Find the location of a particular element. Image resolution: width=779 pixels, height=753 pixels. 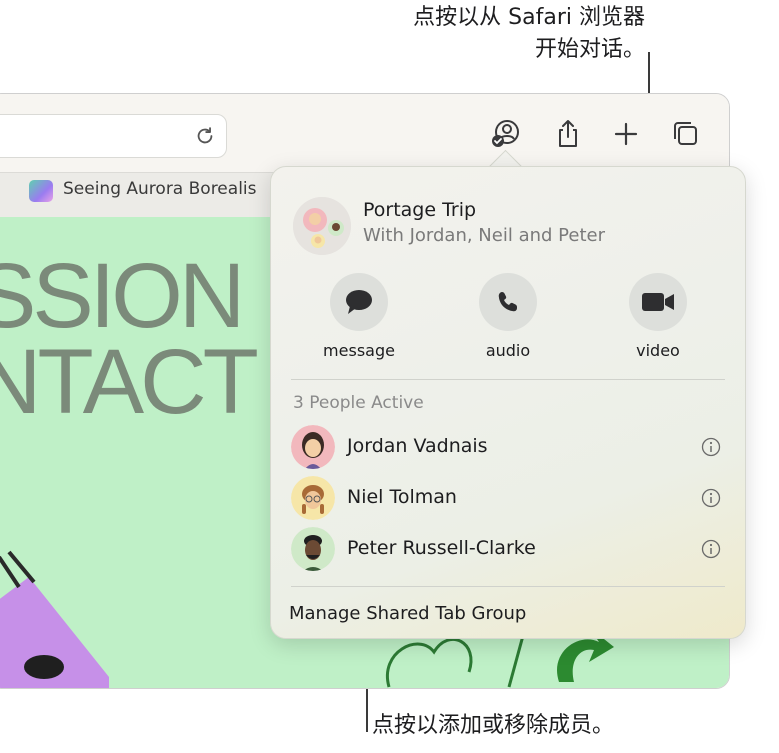

callout-start-conversation: 点按以从 Safari 浏览器 开始对话。 is located at coordinates (465, 34).